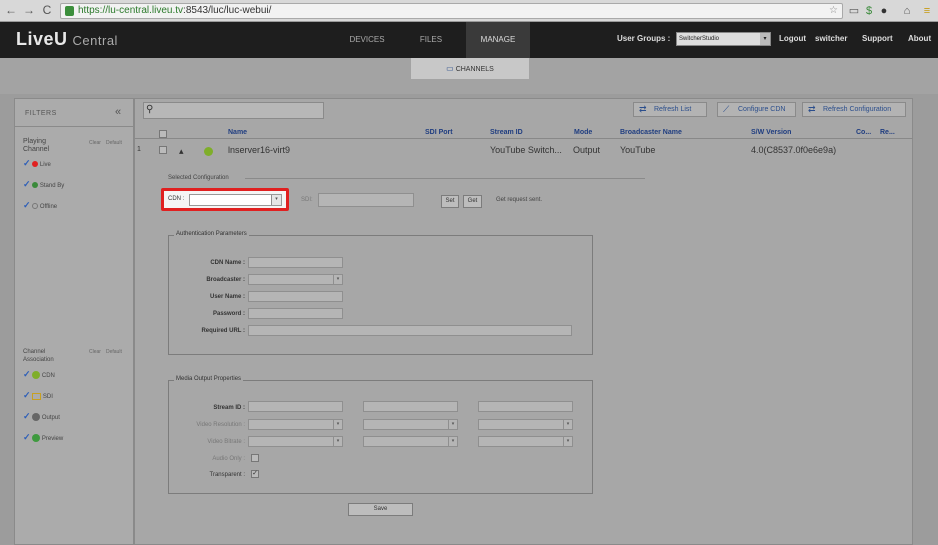 The image size is (938, 545). I want to click on association-clear-link: Clear, so click(95, 352).